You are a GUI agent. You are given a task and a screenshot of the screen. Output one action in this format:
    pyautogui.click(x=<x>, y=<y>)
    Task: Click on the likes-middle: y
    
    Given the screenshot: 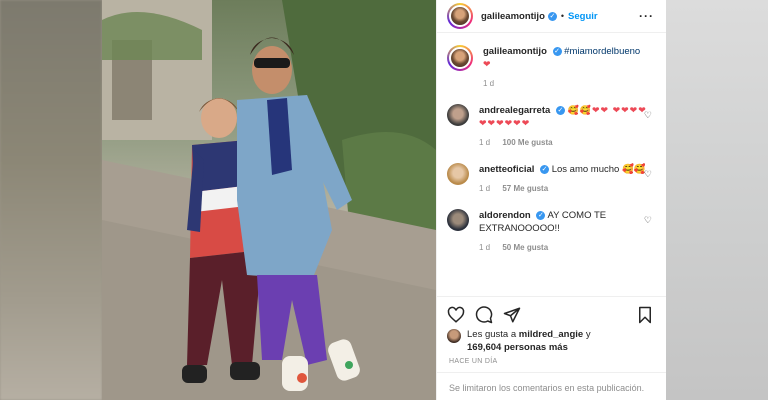 What is the action you would take?
    pyautogui.click(x=588, y=334)
    